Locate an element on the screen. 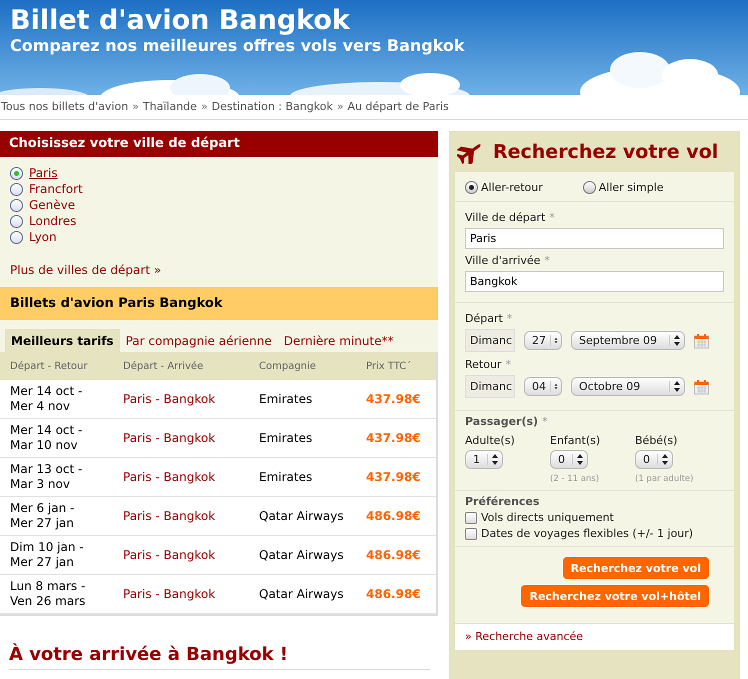  breadcrumb-link: Destination : Bangkok is located at coordinates (272, 106).